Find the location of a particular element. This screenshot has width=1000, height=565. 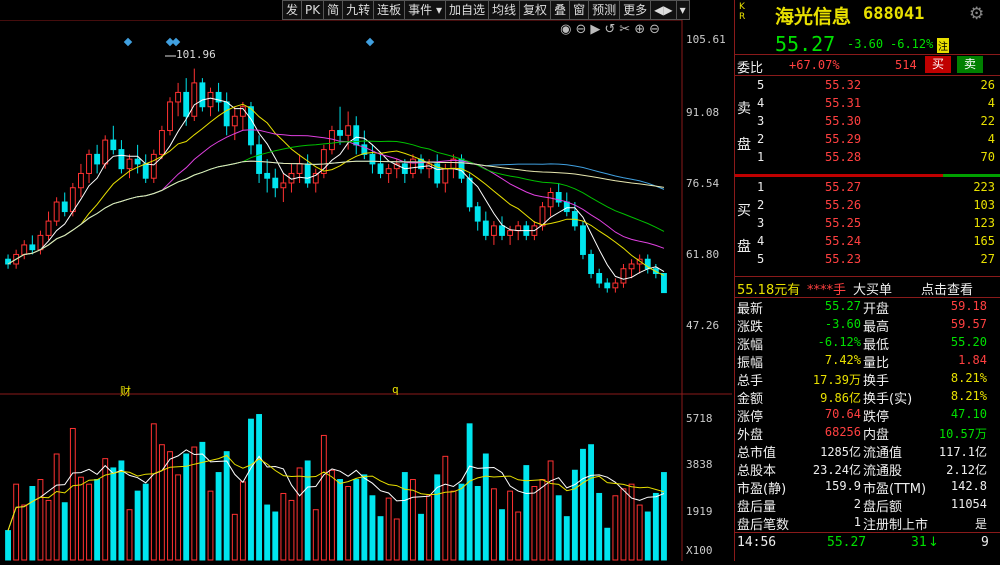

zoom-out-icon: ⊖ is located at coordinates (656, 29).